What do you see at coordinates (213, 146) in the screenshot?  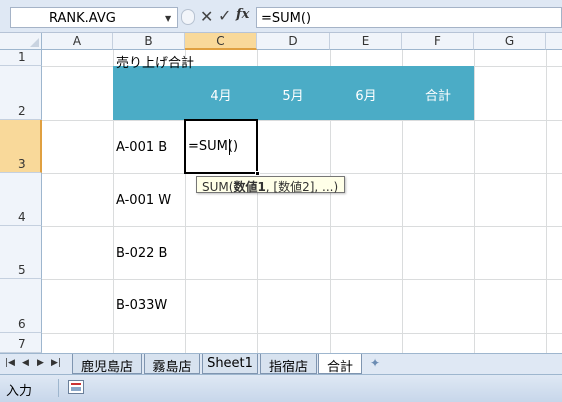 I see `cell-c3-editor: =SUM()` at bounding box center [213, 146].